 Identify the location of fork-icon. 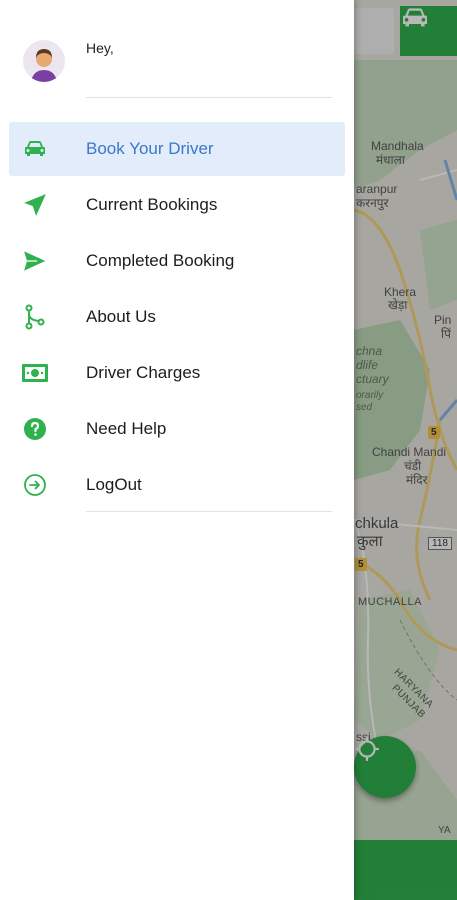
(35, 317).